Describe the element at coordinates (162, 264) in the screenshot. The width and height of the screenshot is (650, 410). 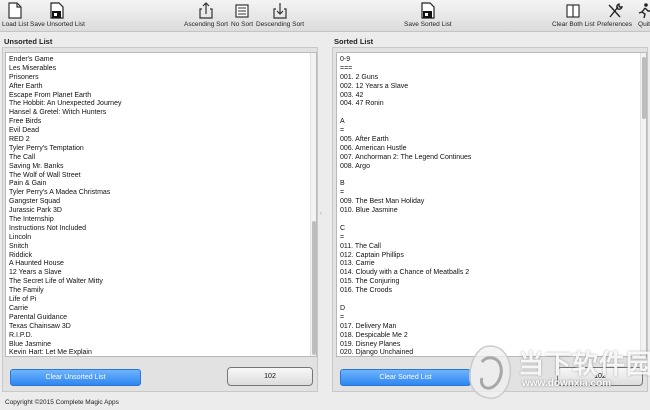
I see `list-item: A Haunted House` at that location.